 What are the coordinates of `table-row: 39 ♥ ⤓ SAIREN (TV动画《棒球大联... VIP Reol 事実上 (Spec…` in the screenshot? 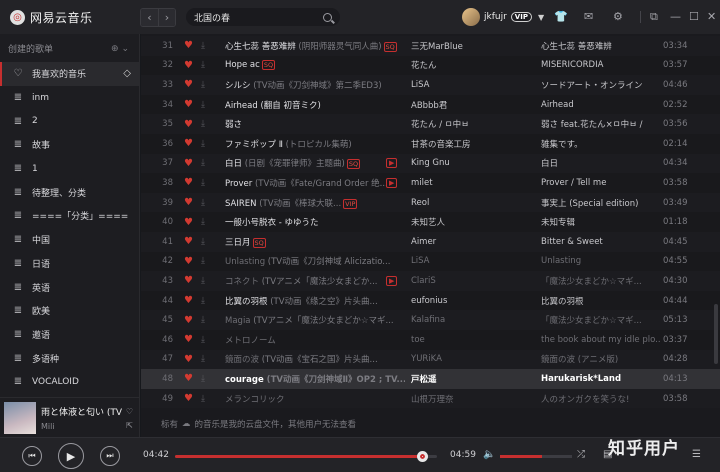 It's located at (430, 202).